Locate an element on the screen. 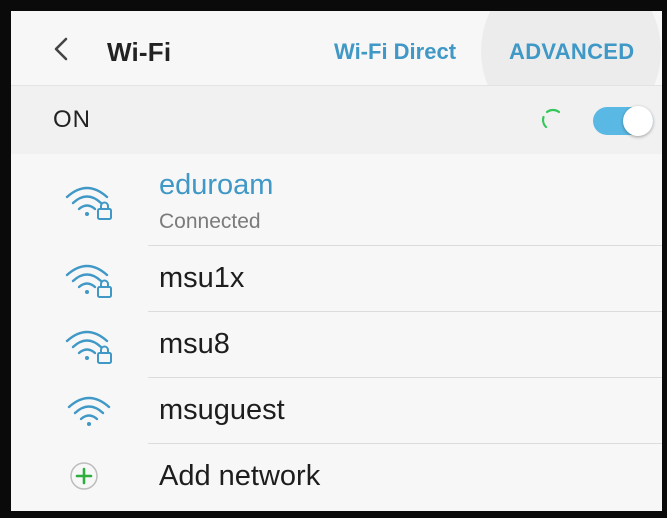 Image resolution: width=667 pixels, height=518 pixels. toggle-knob is located at coordinates (638, 121).